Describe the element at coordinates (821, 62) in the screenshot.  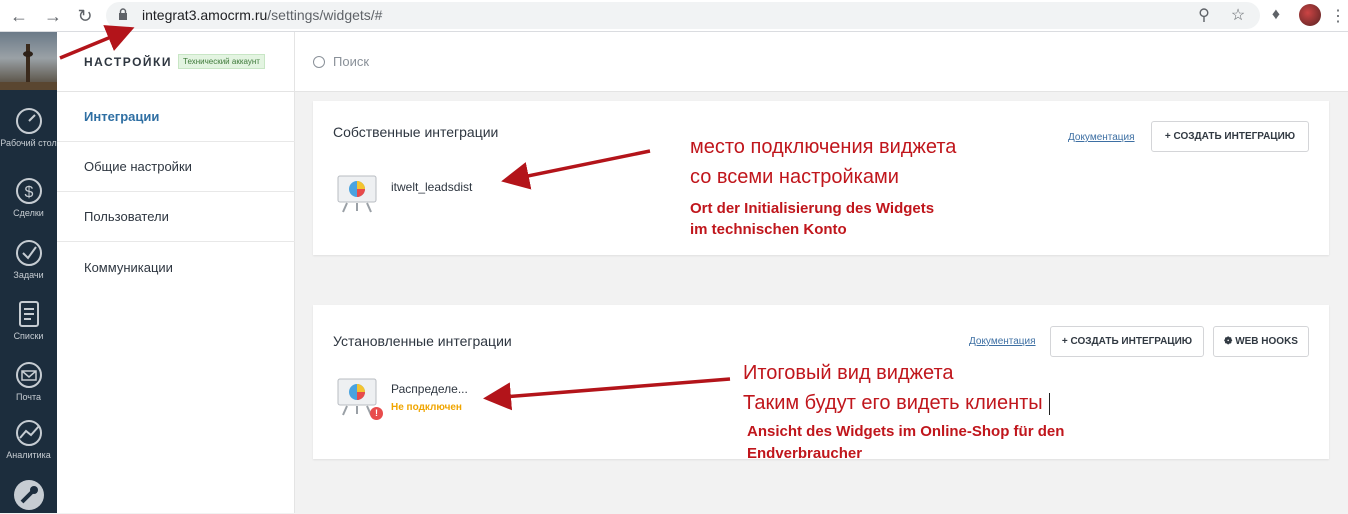
I see `search-bar: Поиск` at that location.